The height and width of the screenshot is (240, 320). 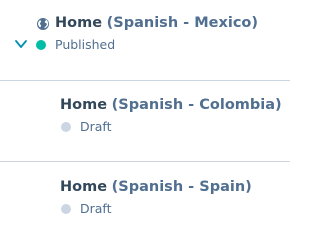 I want to click on status-badge: Published, so click(x=75, y=45).